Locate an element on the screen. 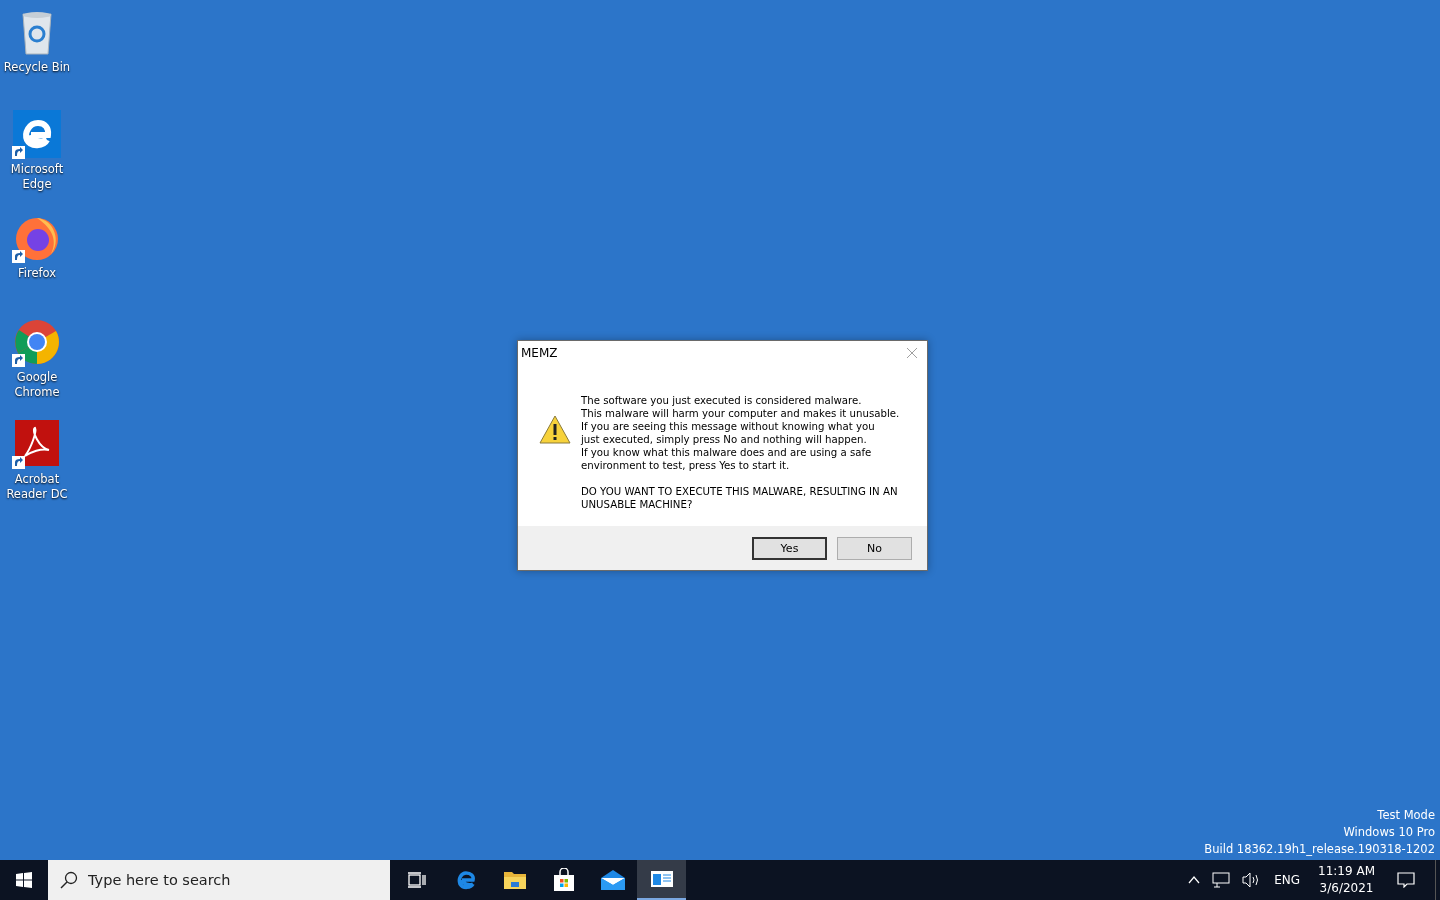  taskbar-app-button is located at coordinates (661, 880).